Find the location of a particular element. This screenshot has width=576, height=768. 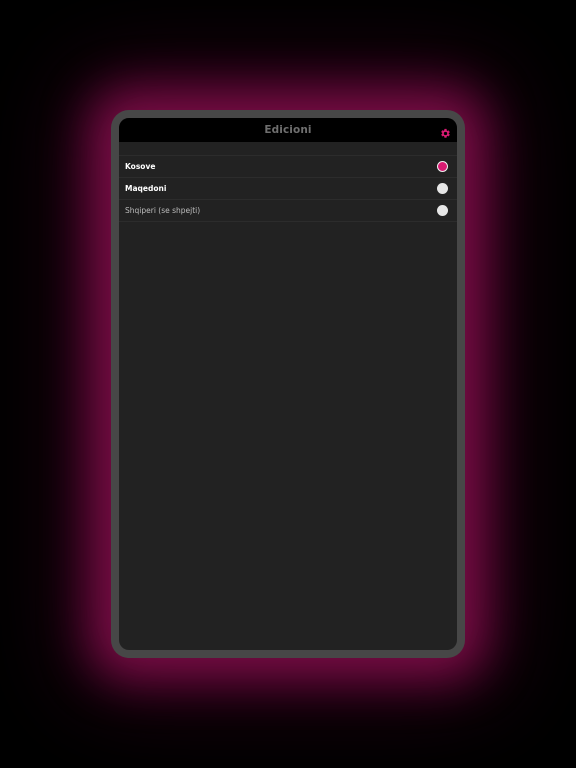

edition-list: Kosove Maqedoni Shqiperi (se shpejti) is located at coordinates (288, 188).